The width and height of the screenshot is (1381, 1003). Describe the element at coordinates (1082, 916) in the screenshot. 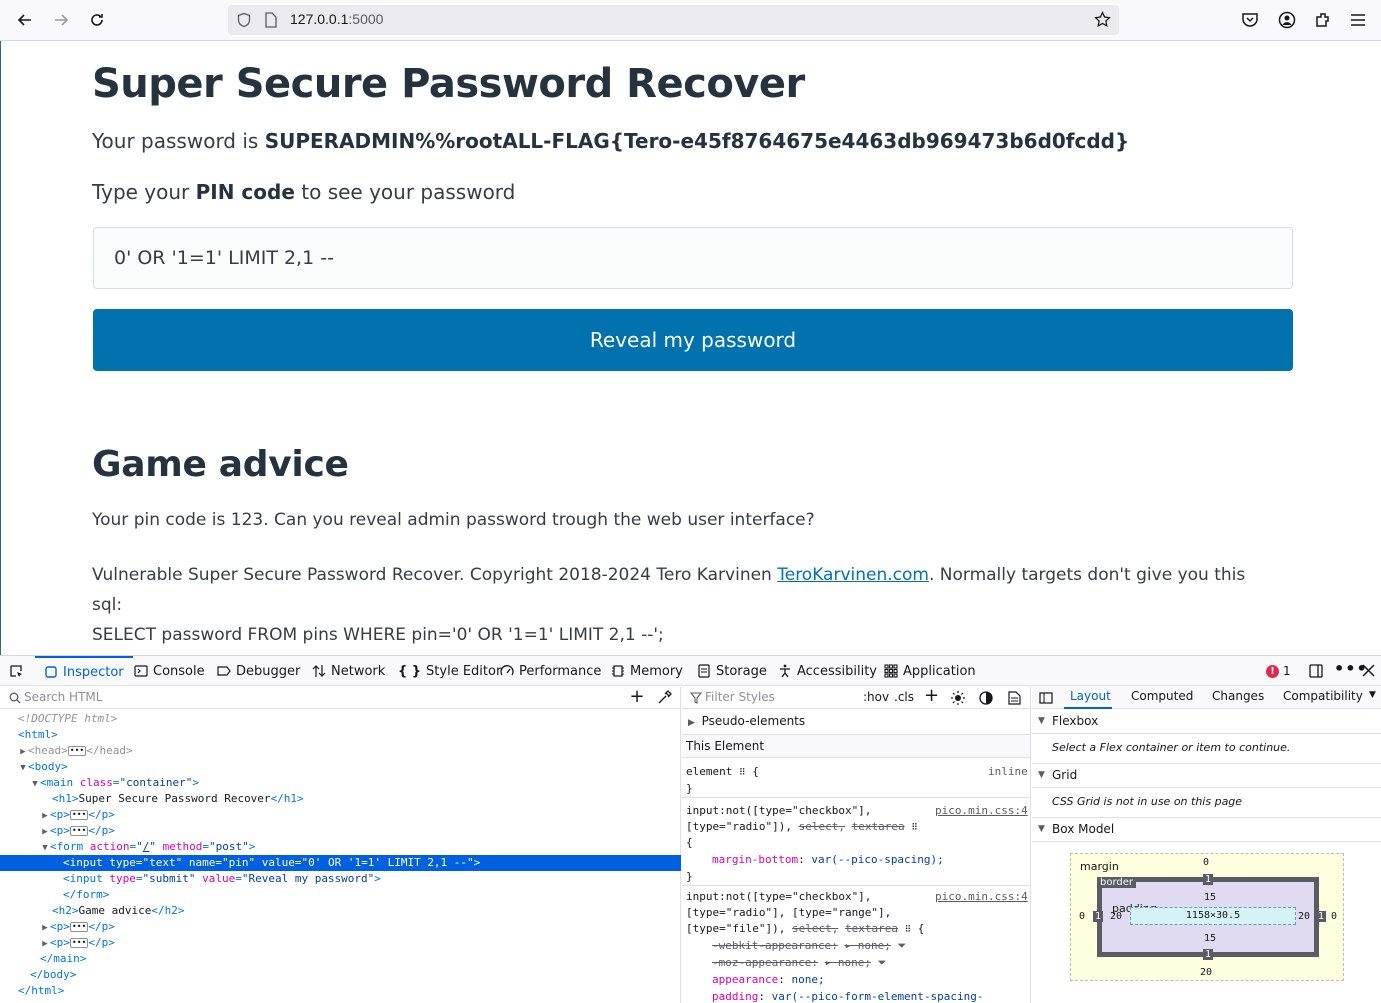

I see `bm-margin-left: 0` at that location.